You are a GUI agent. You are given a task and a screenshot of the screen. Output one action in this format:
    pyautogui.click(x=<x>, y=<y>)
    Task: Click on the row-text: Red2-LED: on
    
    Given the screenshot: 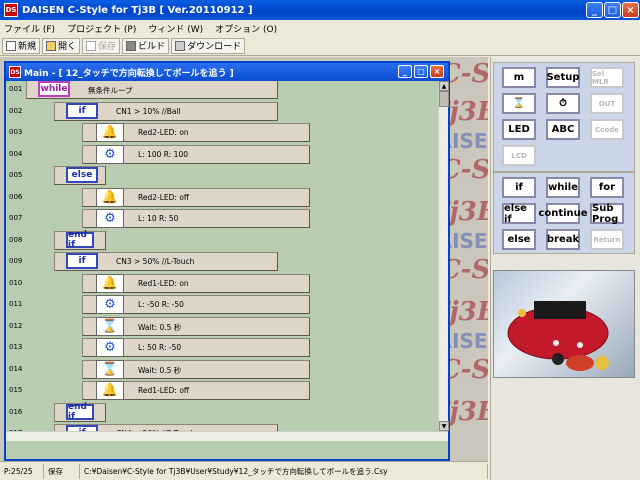 What is the action you would take?
    pyautogui.click(x=163, y=132)
    